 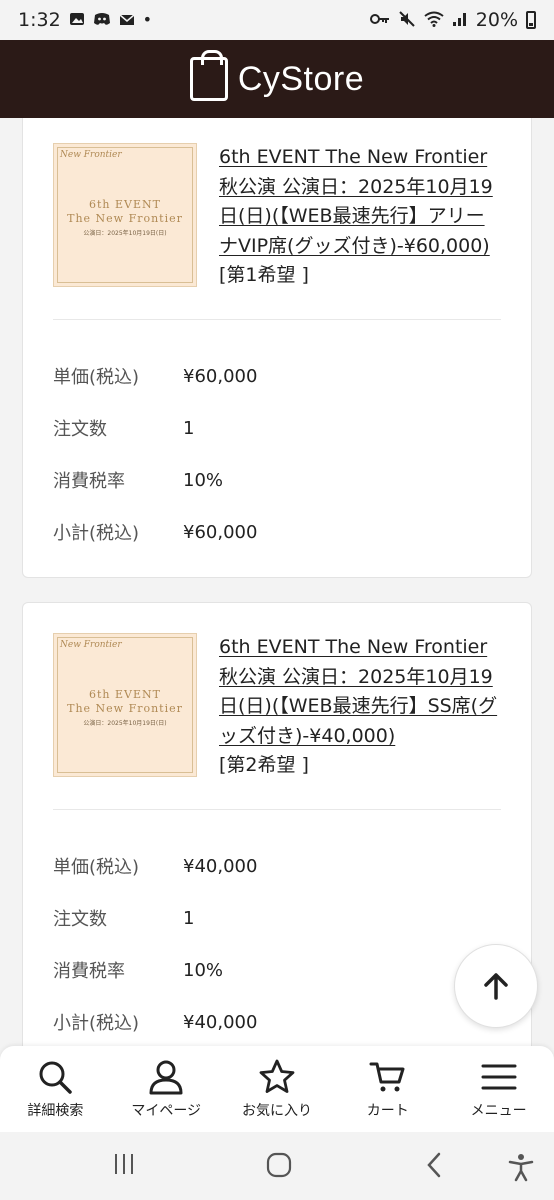 What do you see at coordinates (264, 275) in the screenshot?
I see `preference-label: [第1希望 ]` at bounding box center [264, 275].